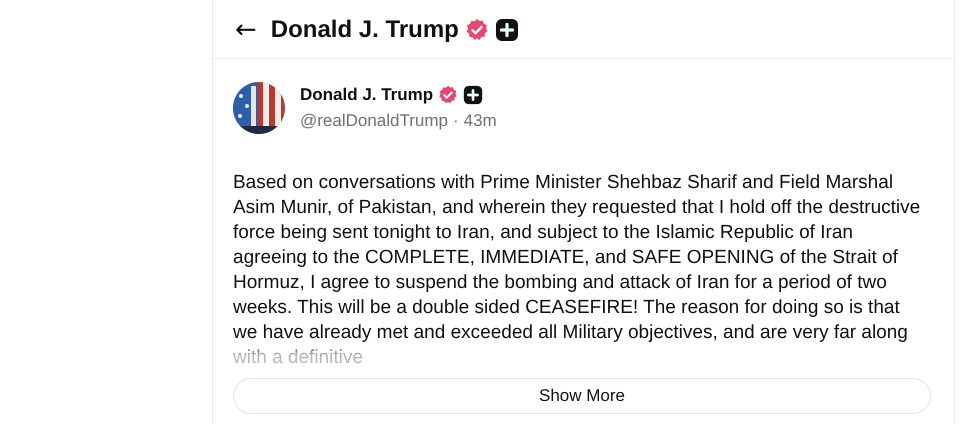  What do you see at coordinates (246, 30) in the screenshot?
I see `back-button: ←` at bounding box center [246, 30].